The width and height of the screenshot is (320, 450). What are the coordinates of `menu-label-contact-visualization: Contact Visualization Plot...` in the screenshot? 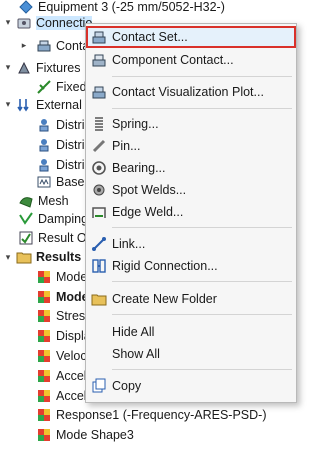 It's located at (188, 92).